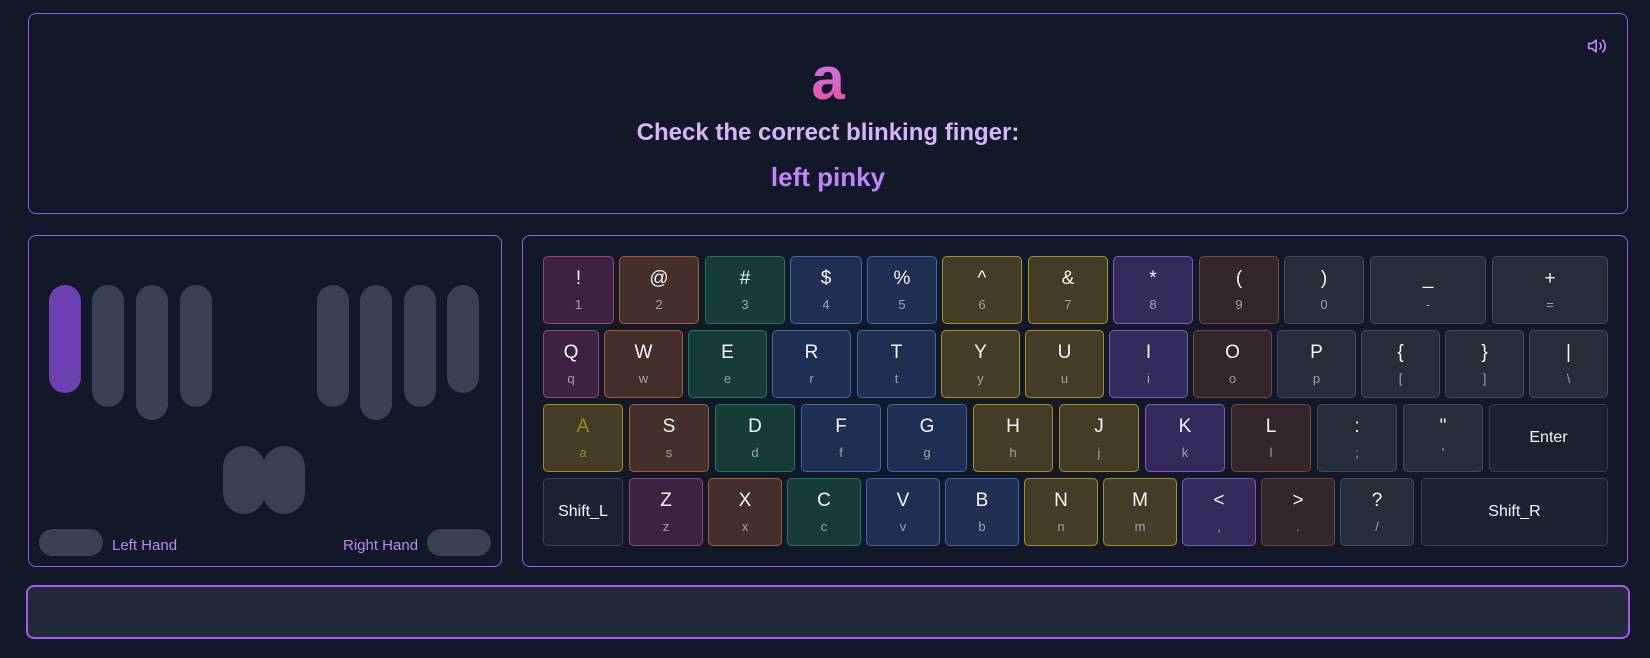 The image size is (1650, 658). Describe the element at coordinates (1271, 438) in the screenshot. I see `key-l: Ll` at that location.